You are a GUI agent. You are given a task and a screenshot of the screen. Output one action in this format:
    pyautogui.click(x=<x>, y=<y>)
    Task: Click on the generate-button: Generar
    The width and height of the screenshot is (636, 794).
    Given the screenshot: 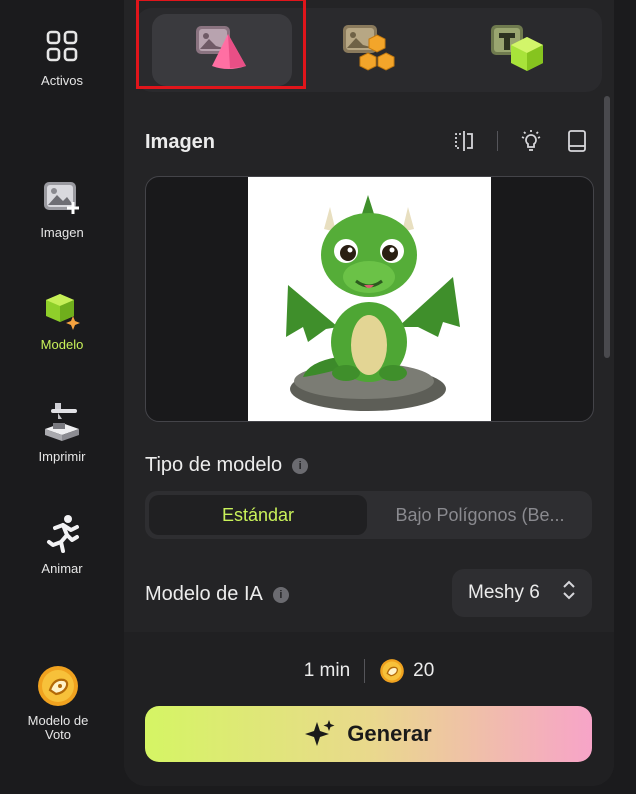 What is the action you would take?
    pyautogui.click(x=368, y=734)
    